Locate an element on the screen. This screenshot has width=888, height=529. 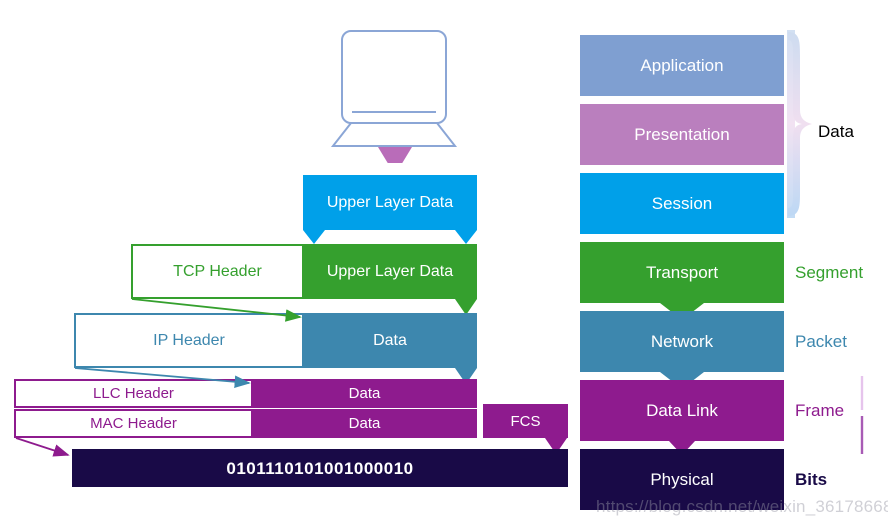
block-tcp-header: TCP Header is located at coordinates (217, 271).